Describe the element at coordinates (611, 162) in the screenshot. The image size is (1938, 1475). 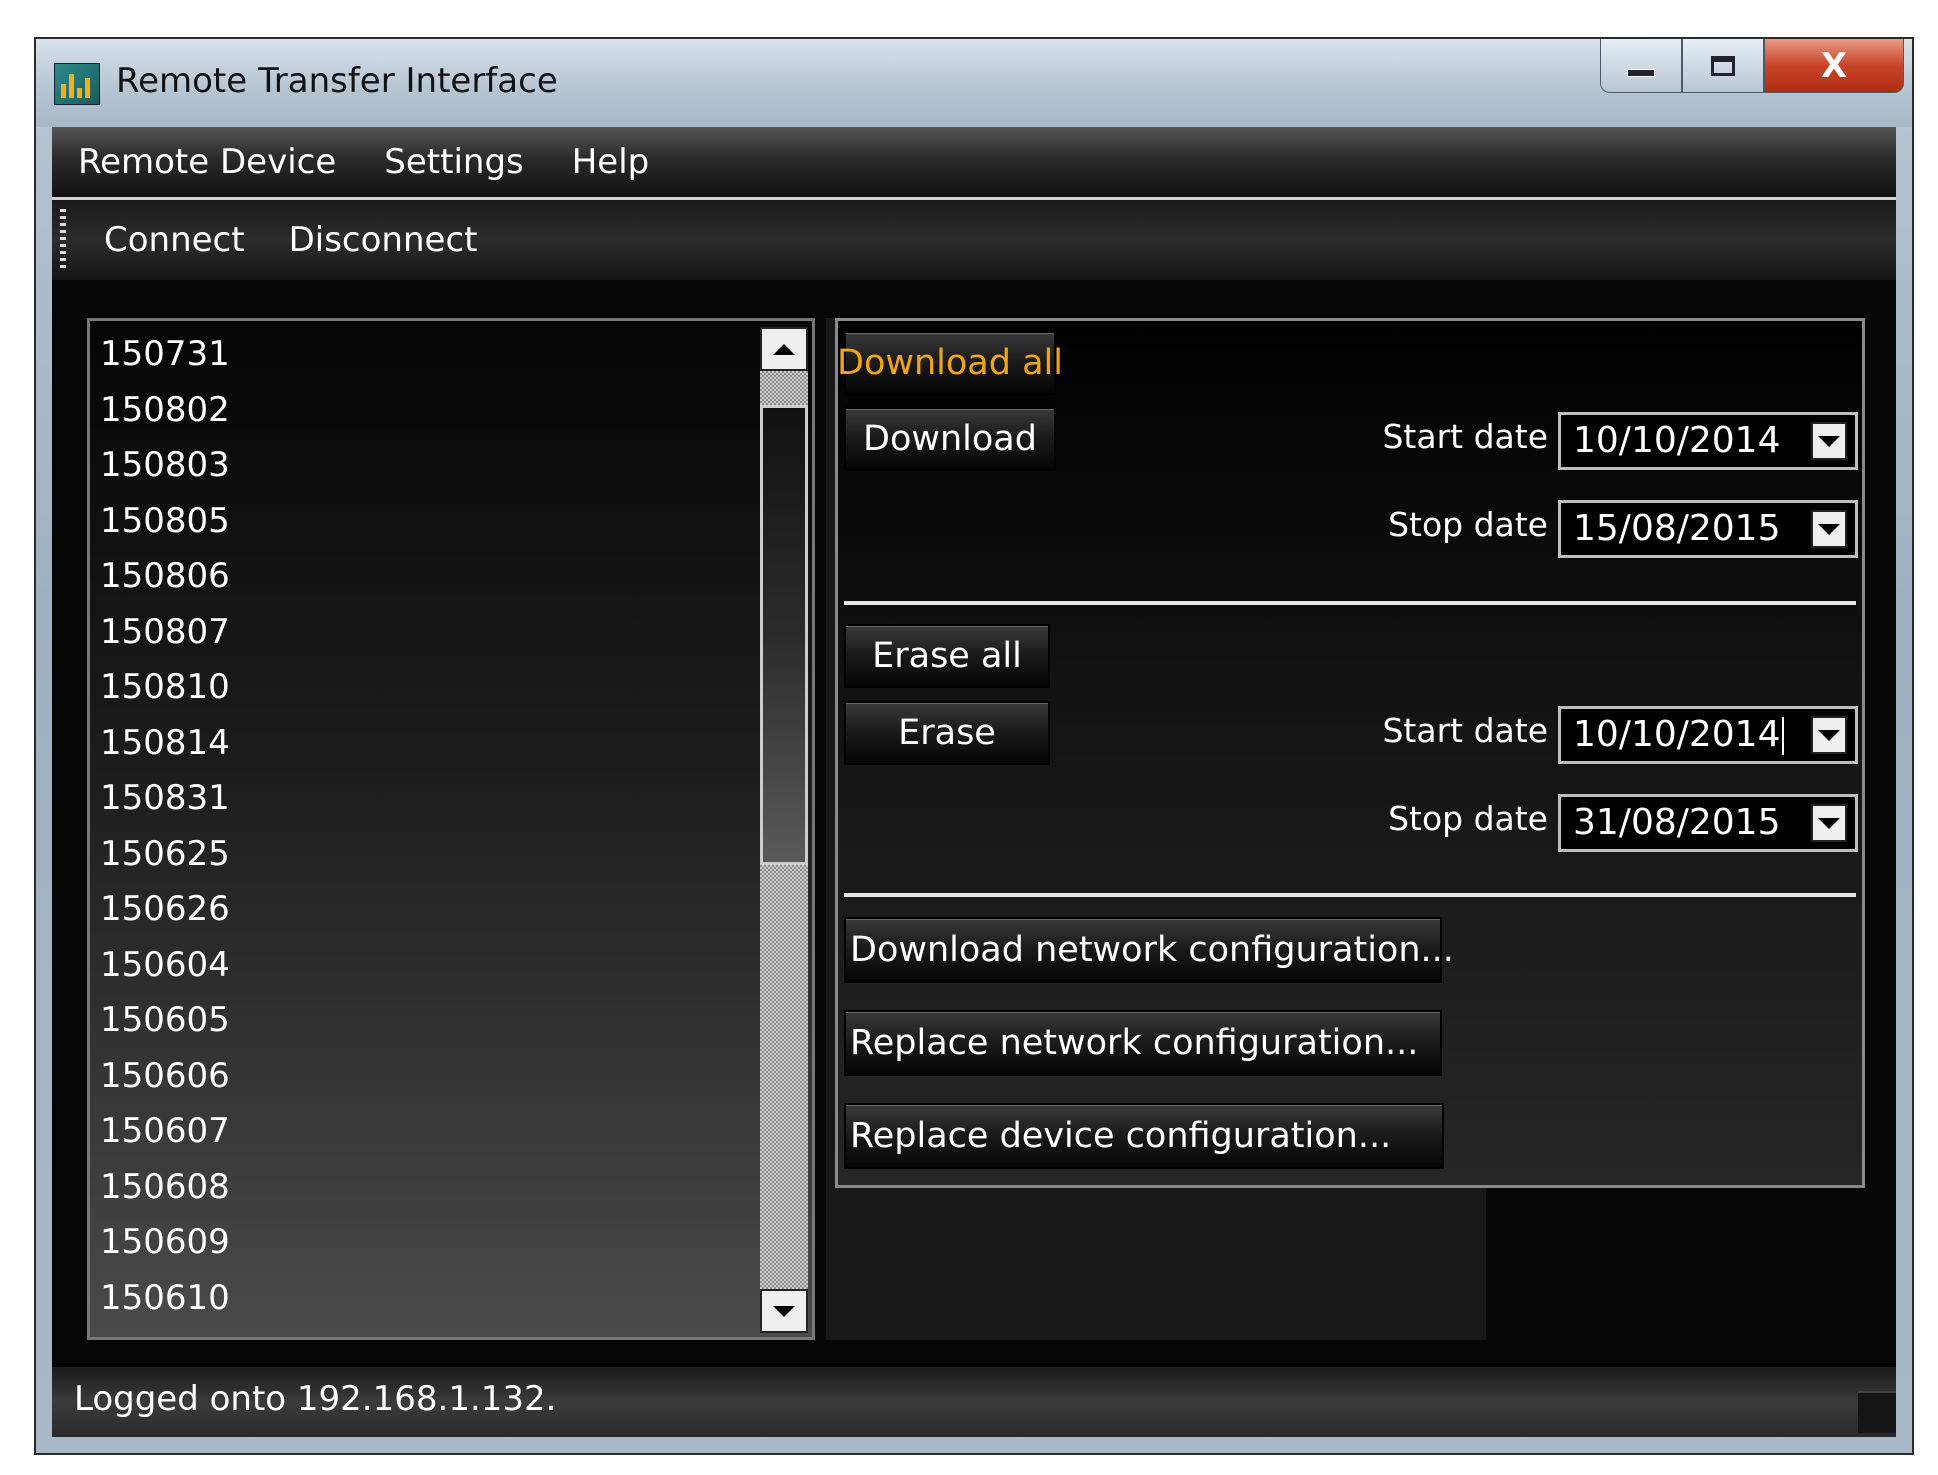
I see `menu-help: Help` at that location.